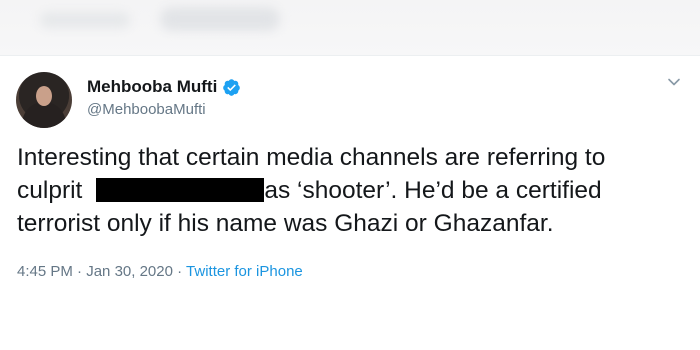 The height and width of the screenshot is (350, 700). I want to click on display-name: Mehbooba Mufti, so click(152, 87).